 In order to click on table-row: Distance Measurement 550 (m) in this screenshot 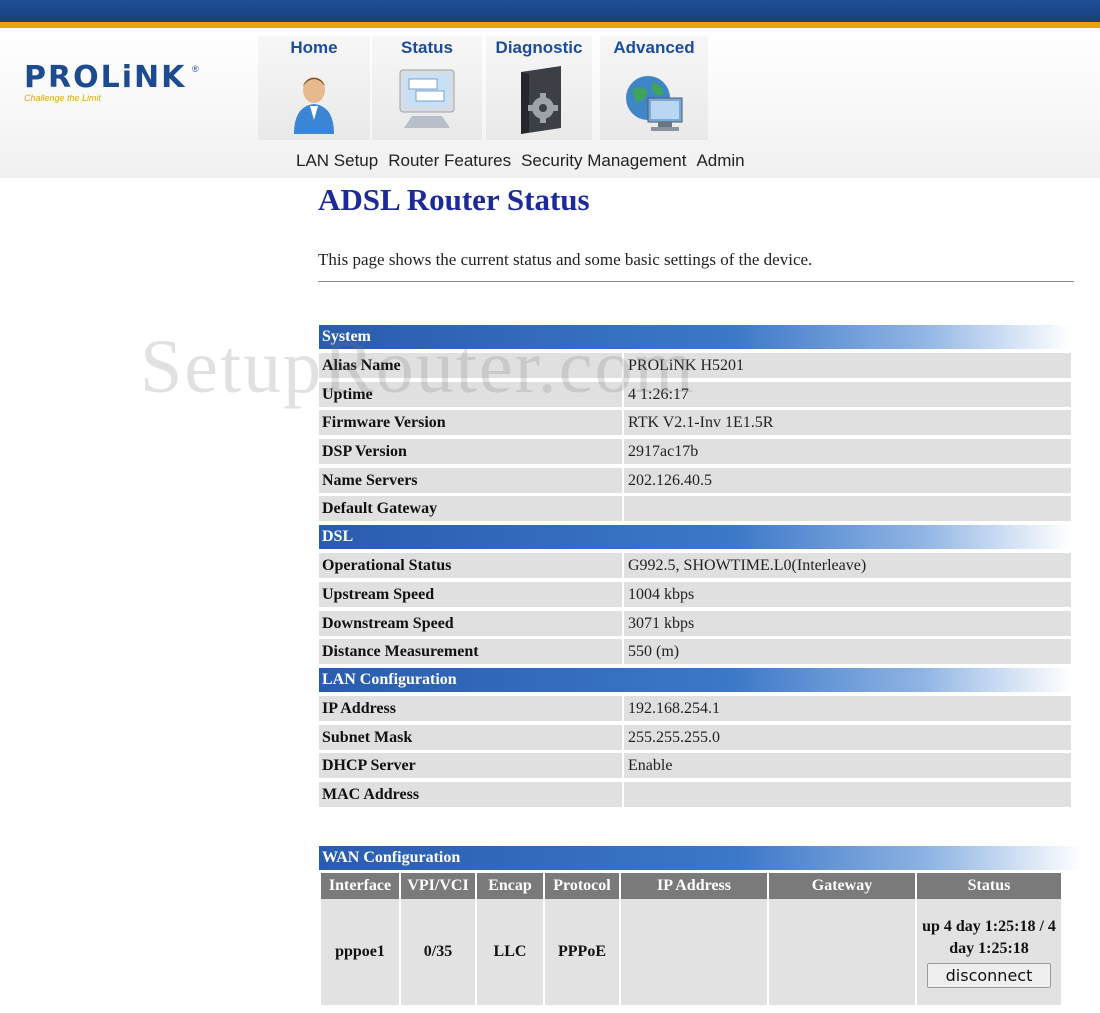, I will do `click(695, 652)`.